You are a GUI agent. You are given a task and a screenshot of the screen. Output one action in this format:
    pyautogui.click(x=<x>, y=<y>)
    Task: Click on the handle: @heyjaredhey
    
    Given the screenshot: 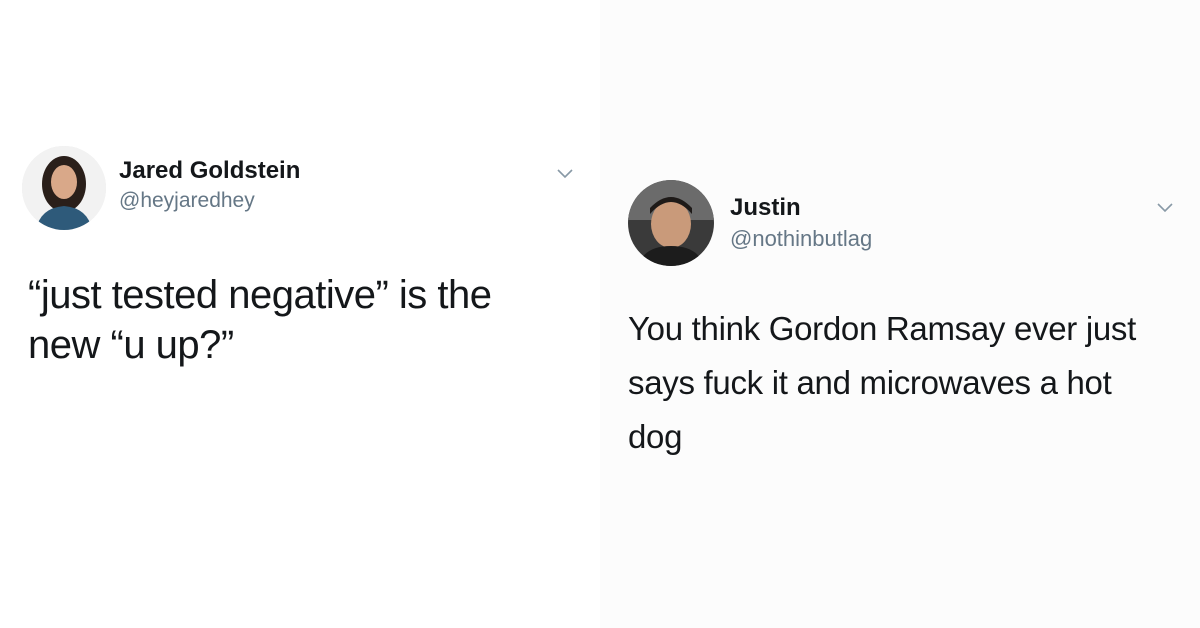 What is the action you would take?
    pyautogui.click(x=187, y=201)
    